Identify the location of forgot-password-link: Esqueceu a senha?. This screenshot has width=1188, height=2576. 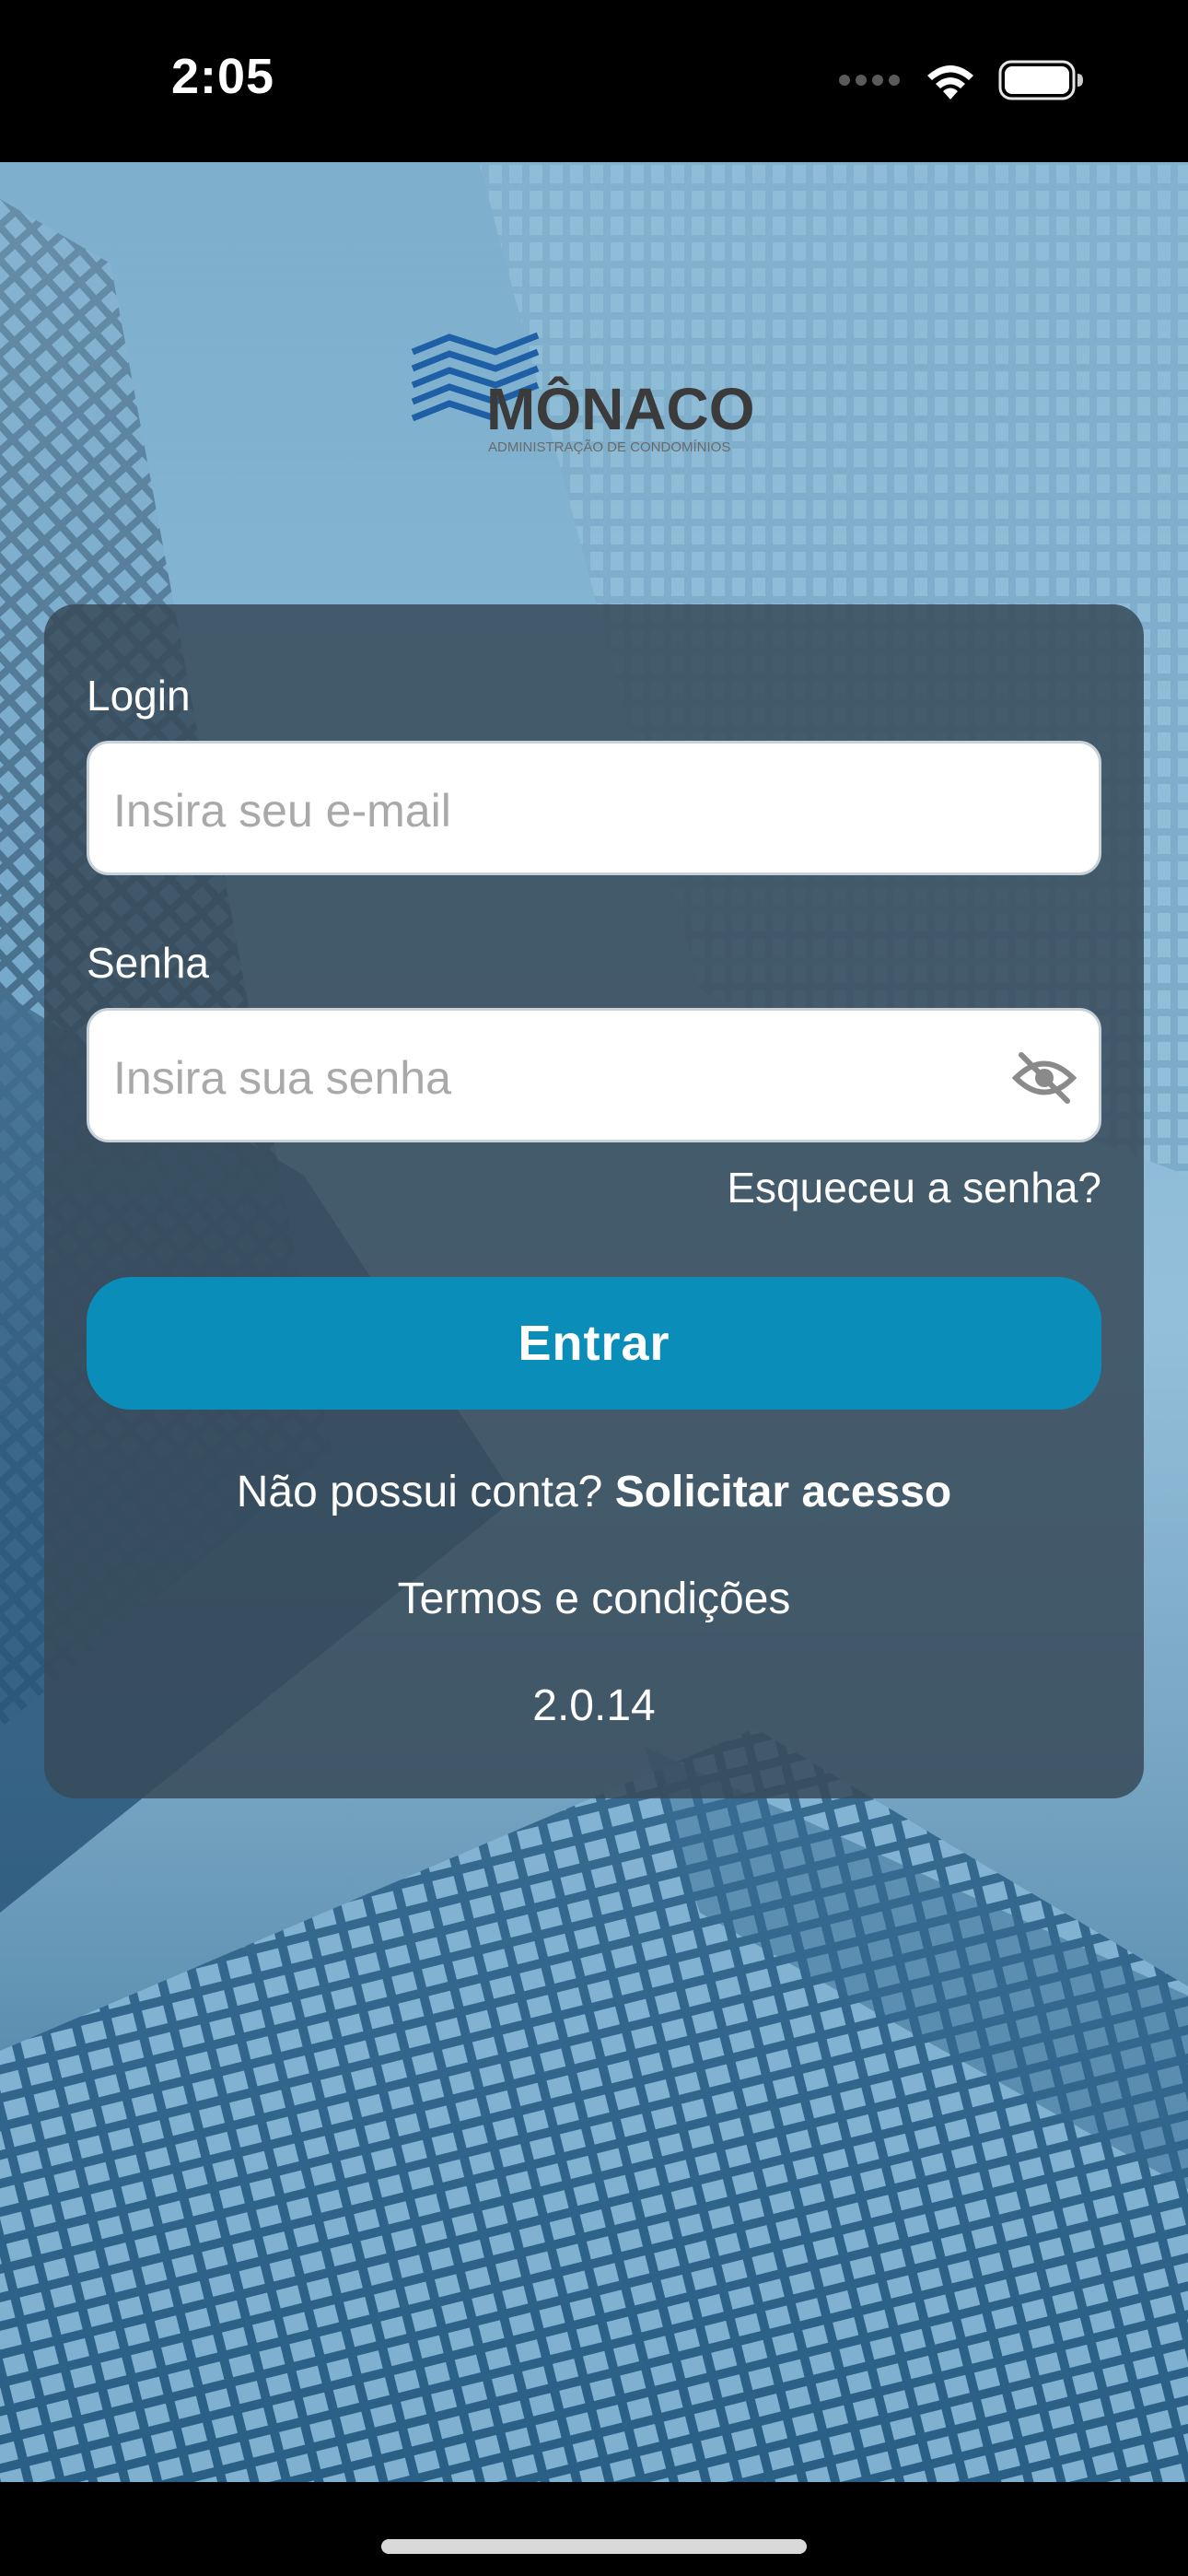
(914, 1187).